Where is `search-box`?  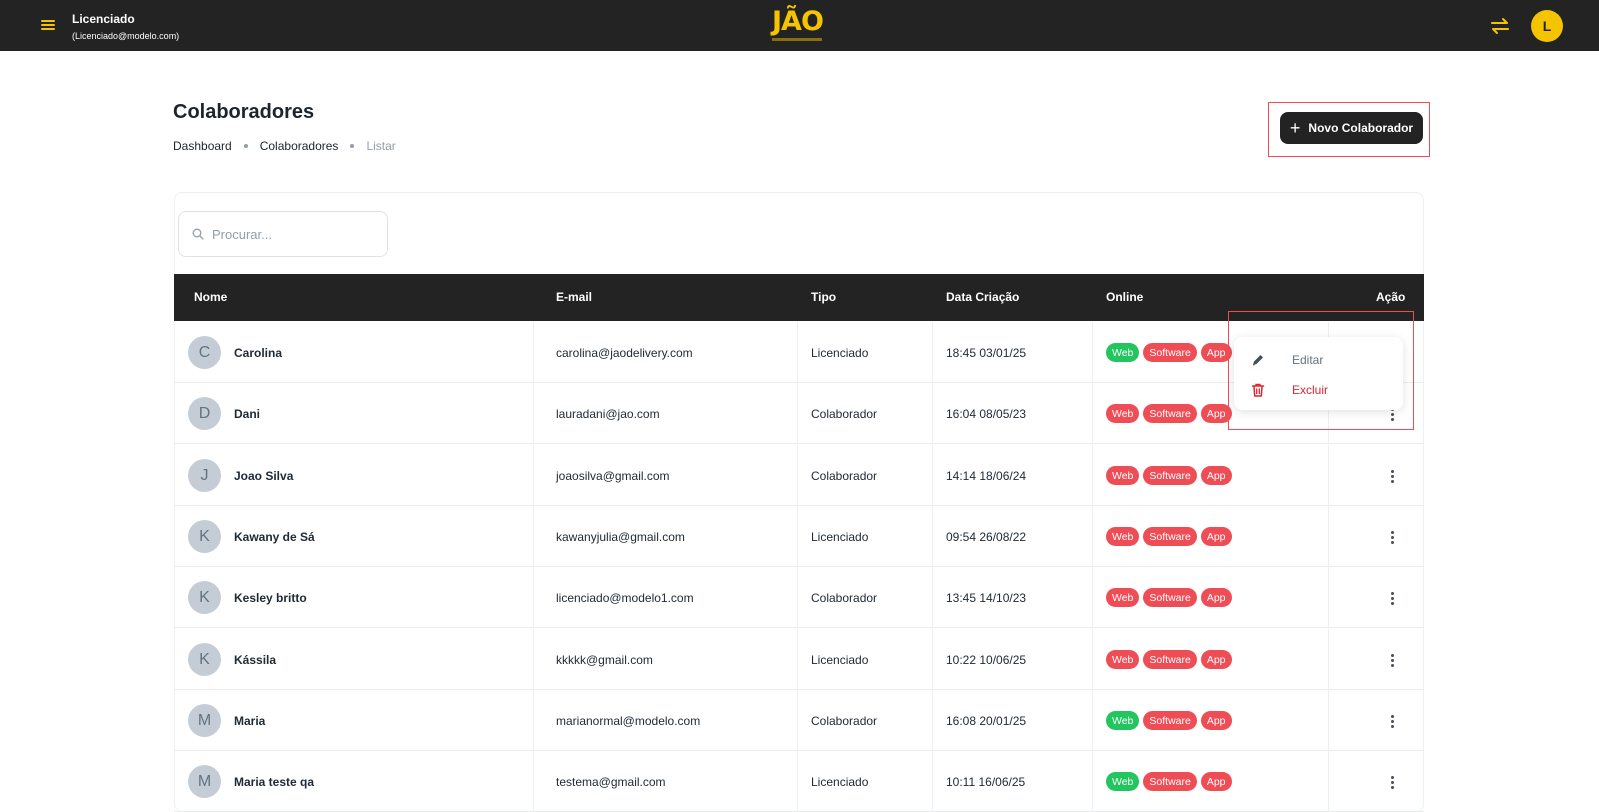 search-box is located at coordinates (283, 234).